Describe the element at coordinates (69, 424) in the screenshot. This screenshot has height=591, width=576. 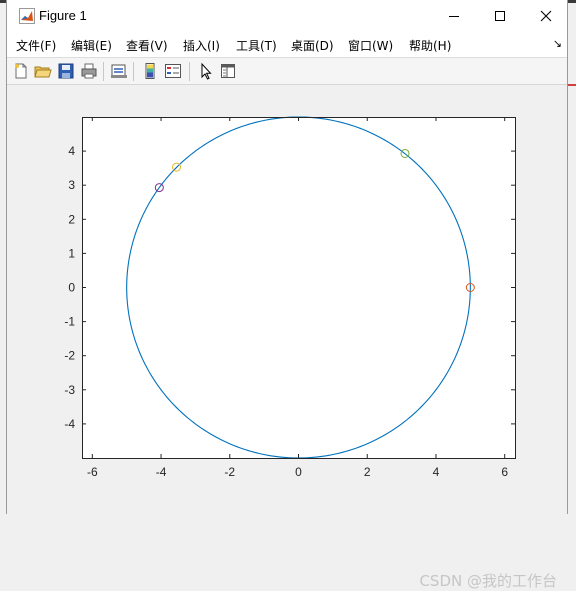
I see `y-tick-label: -4` at that location.